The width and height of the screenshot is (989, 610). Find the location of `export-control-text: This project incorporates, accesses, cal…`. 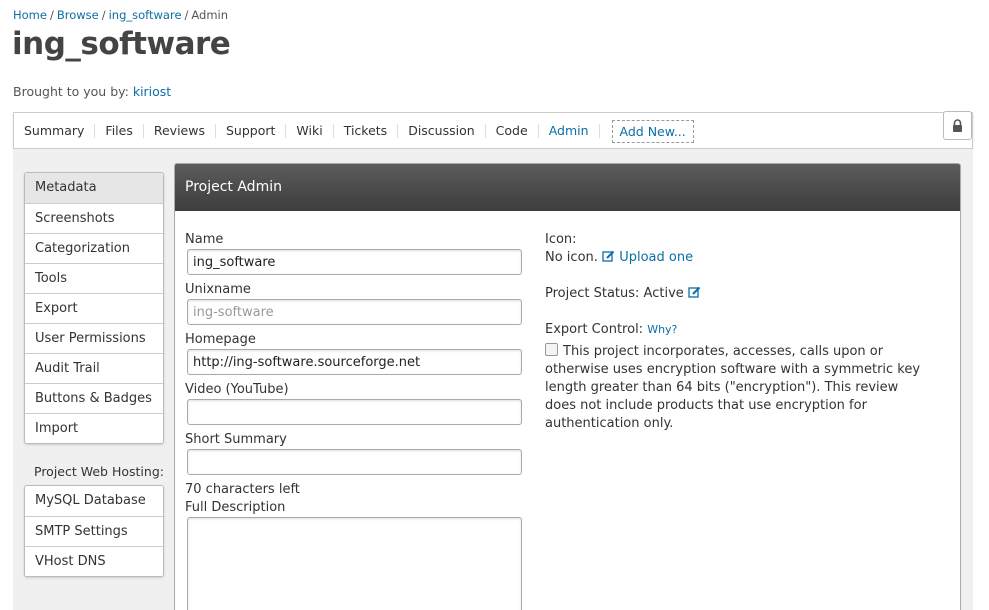

export-control-text: This project incorporates, accesses, cal… is located at coordinates (737, 388).